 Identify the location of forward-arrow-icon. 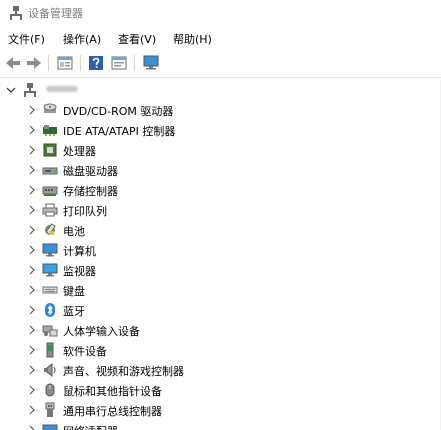
(34, 63).